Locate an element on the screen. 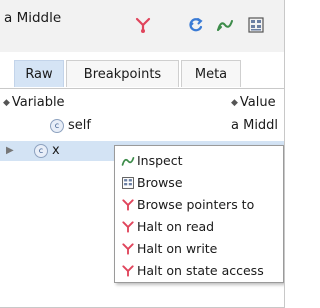 The image size is (320, 308). column-header-variable: ◆ Variable is located at coordinates (34, 102).